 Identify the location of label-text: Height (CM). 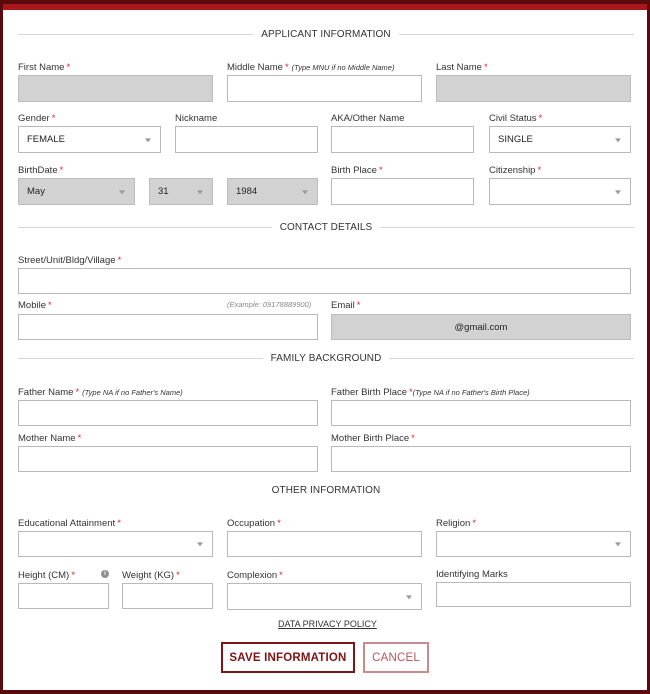
(44, 575).